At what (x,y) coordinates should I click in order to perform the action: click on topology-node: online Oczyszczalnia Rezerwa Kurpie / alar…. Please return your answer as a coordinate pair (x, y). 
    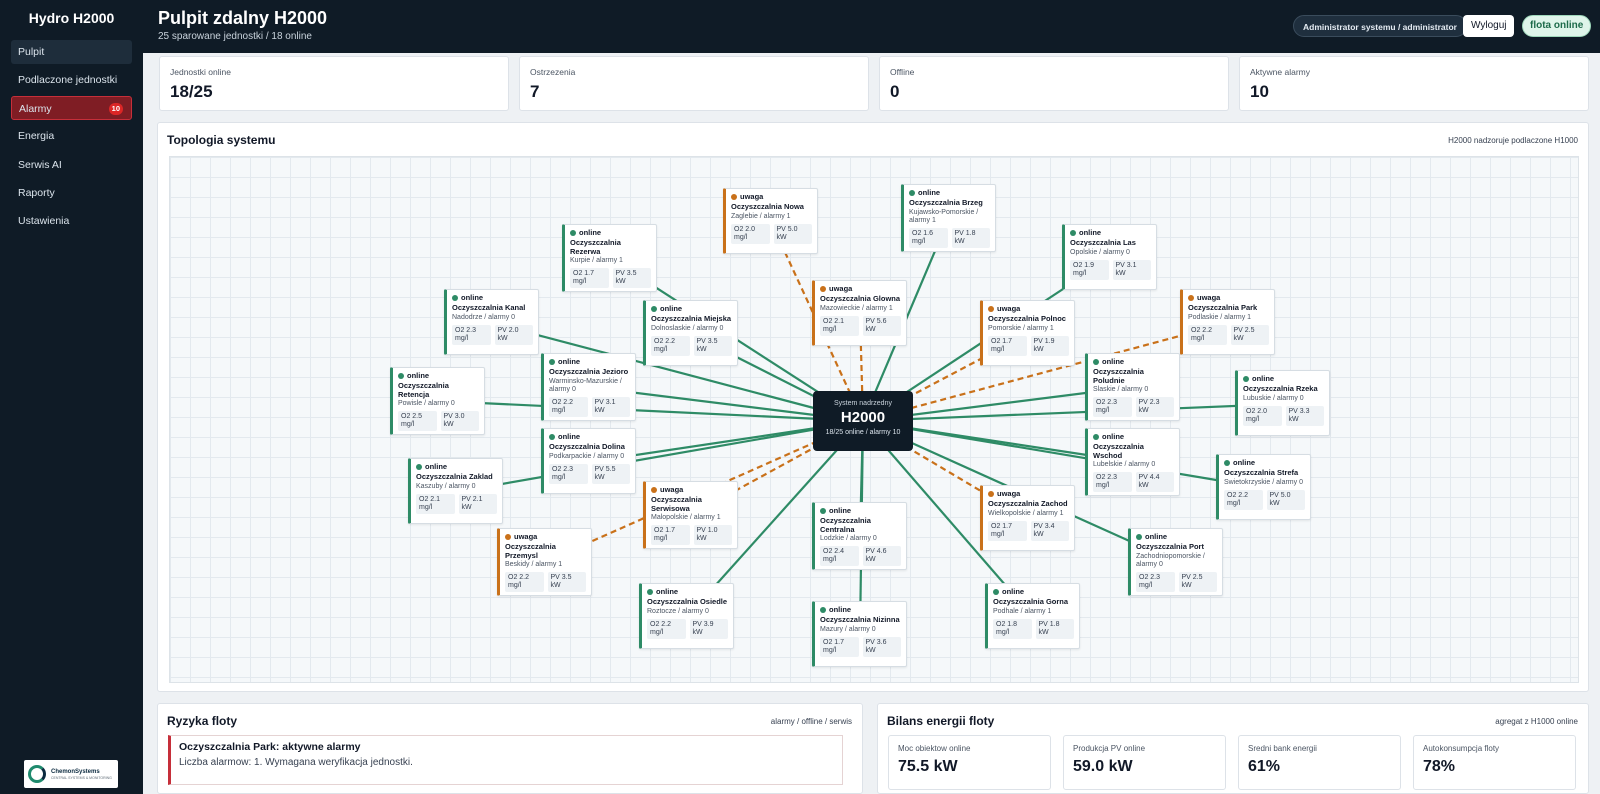
    Looking at the image, I should click on (609, 258).